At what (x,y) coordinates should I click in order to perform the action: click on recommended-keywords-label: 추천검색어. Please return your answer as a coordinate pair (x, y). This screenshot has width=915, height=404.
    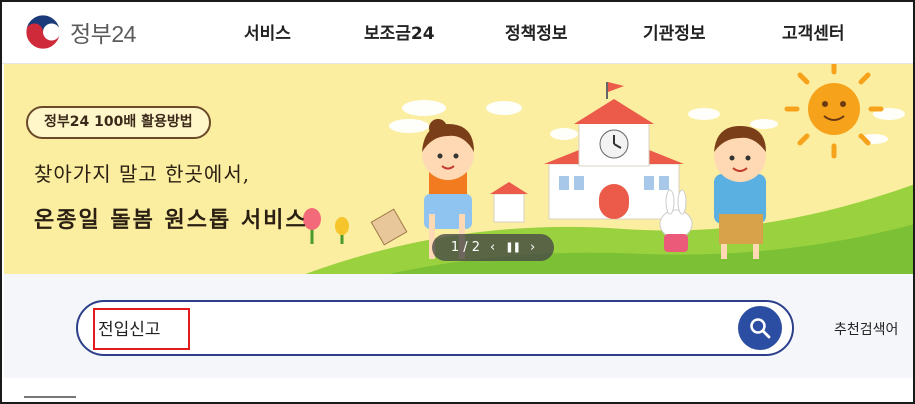
    Looking at the image, I should click on (866, 329).